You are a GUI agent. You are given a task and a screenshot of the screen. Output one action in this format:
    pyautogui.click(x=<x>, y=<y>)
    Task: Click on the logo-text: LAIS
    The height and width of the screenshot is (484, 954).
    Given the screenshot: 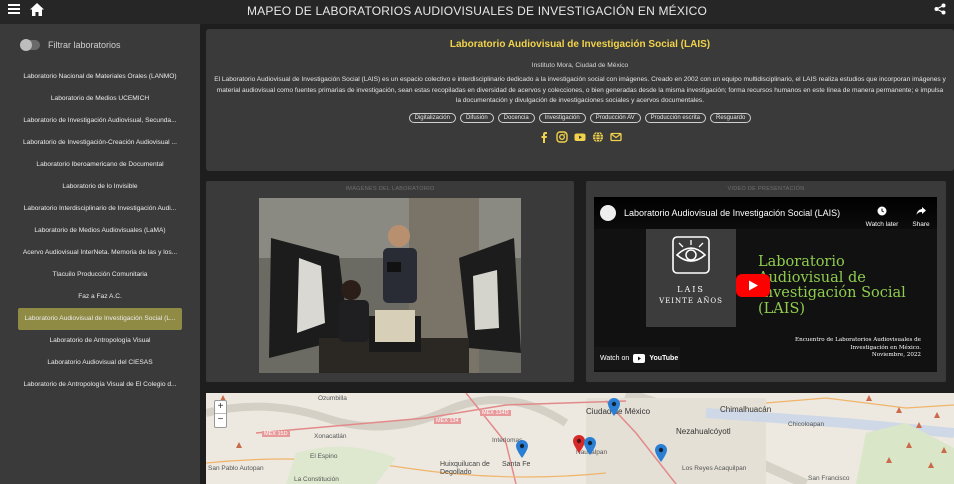 What is the action you would take?
    pyautogui.click(x=691, y=289)
    